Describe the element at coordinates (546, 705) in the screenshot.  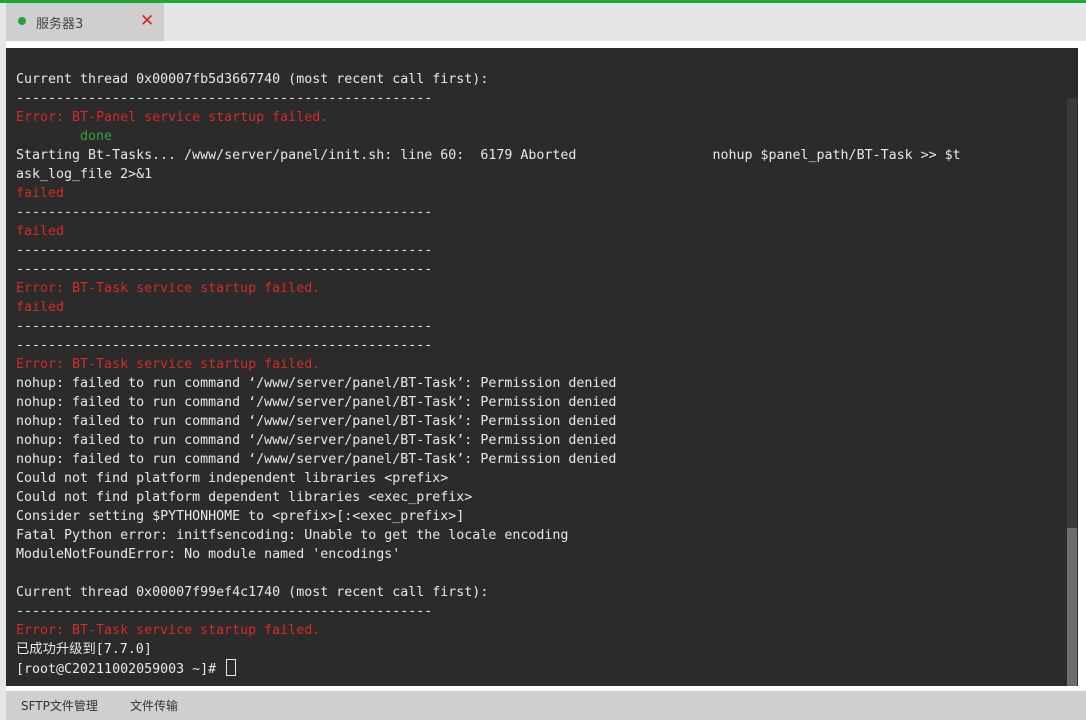
I see `bottom-toolbar: SFTP文件管理 文件传输` at that location.